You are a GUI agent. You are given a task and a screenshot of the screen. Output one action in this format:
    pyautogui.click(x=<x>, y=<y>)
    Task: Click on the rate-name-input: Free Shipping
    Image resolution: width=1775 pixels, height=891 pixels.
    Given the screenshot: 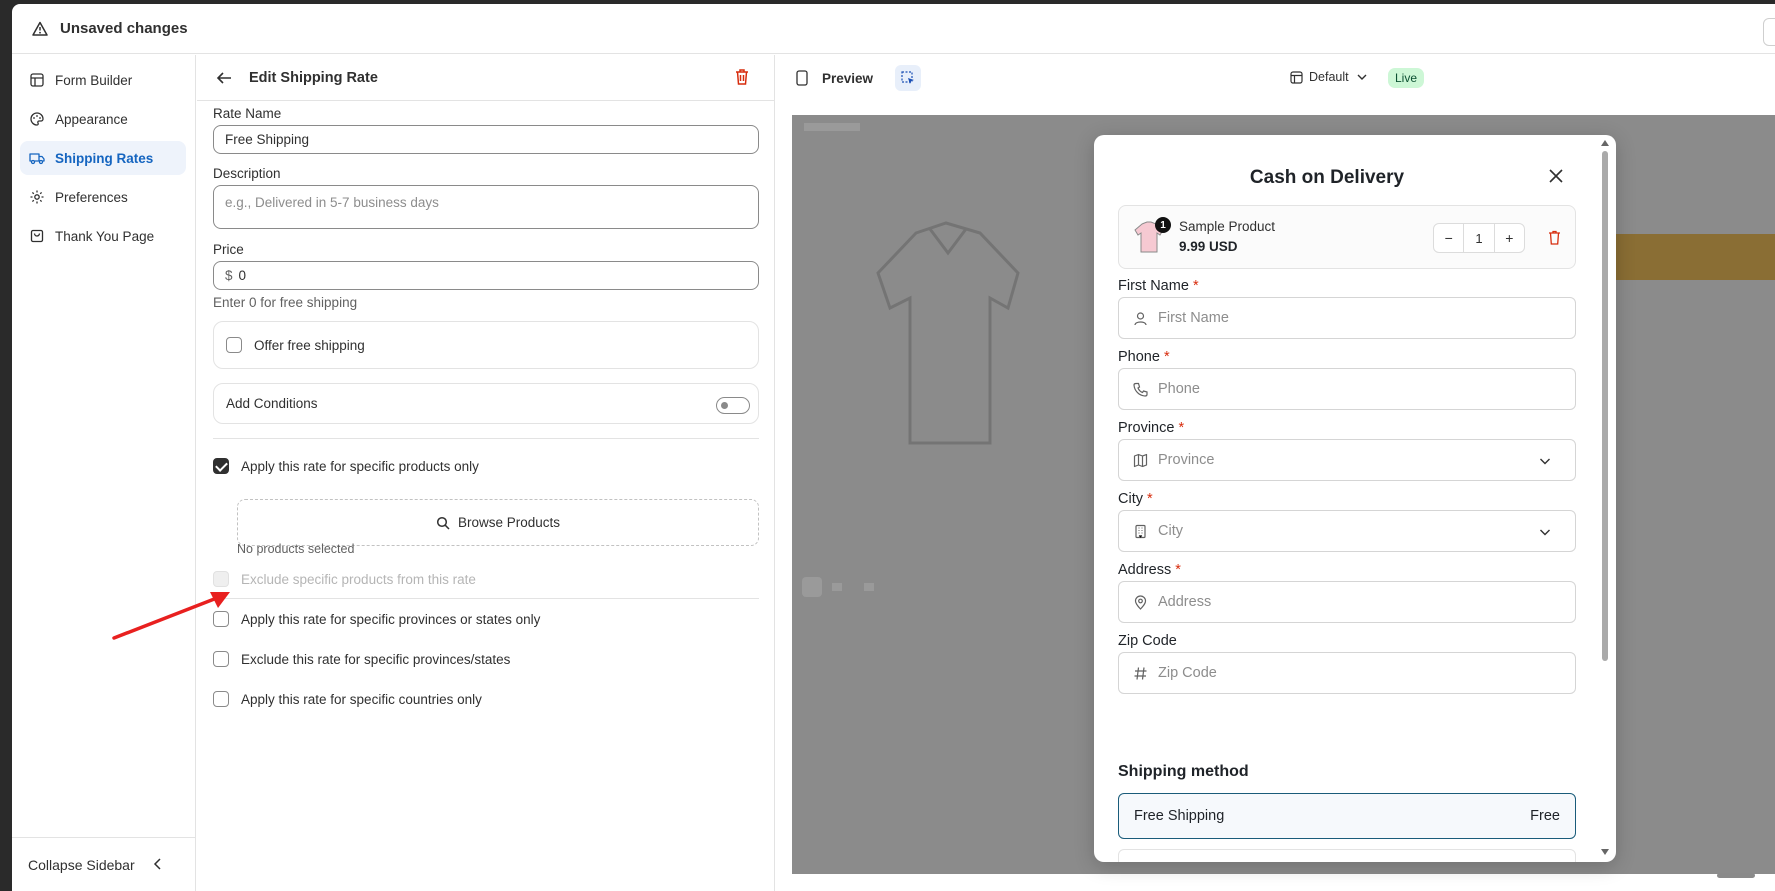 What is the action you would take?
    pyautogui.click(x=486, y=139)
    